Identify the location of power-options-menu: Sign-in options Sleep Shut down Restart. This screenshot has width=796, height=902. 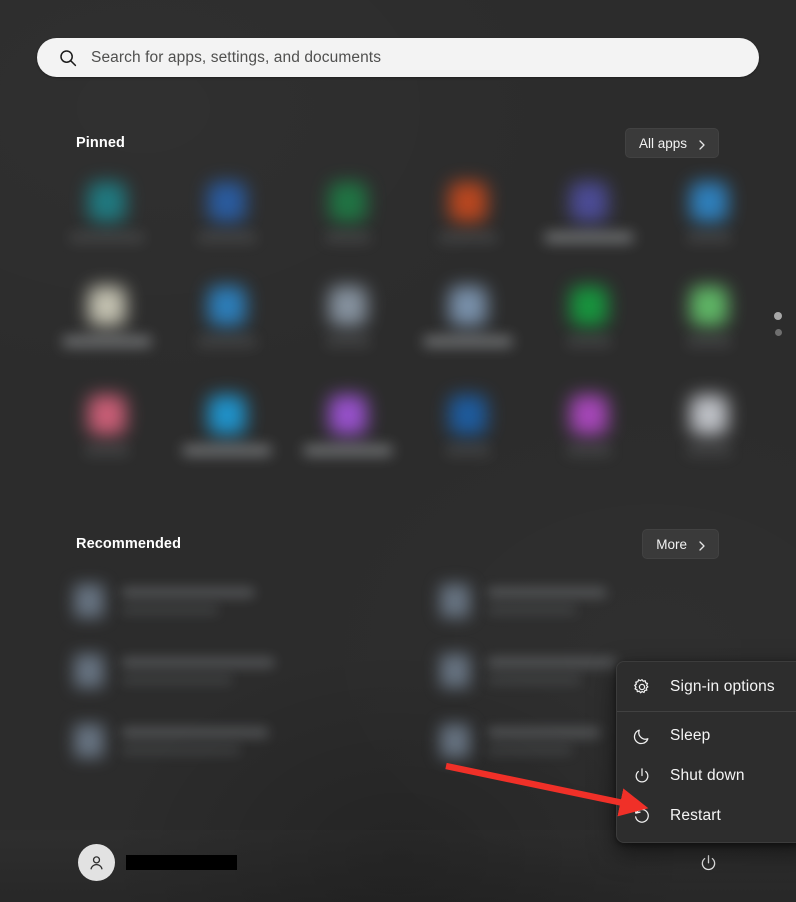
(706, 752).